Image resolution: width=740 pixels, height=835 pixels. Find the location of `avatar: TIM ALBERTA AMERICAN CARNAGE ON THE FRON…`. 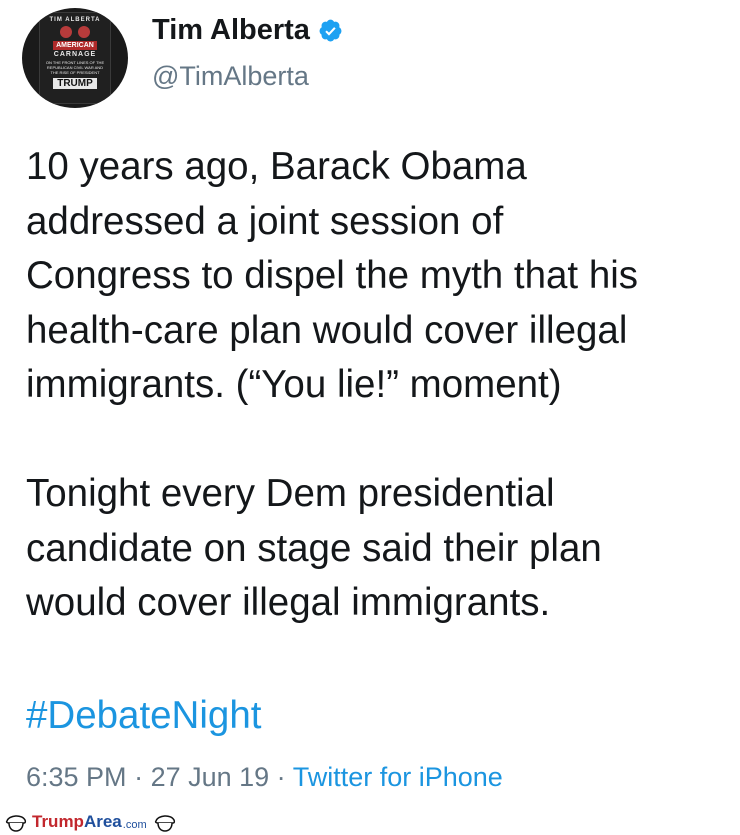

avatar: TIM ALBERTA AMERICAN CARNAGE ON THE FRON… is located at coordinates (75, 58).